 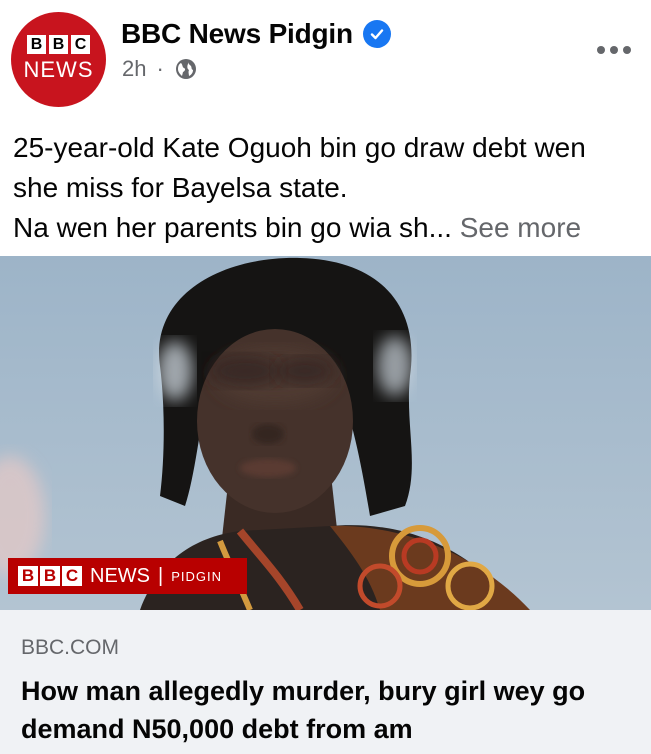 What do you see at coordinates (80, 44) in the screenshot?
I see `logo-block: C` at bounding box center [80, 44].